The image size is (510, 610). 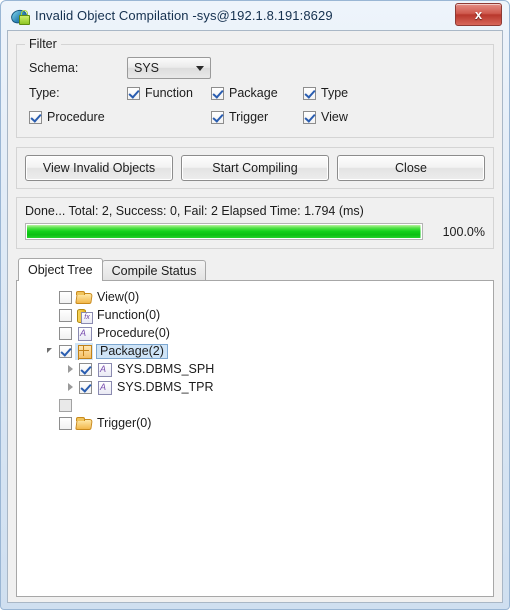 I want to click on schema-label: Schema:, so click(x=54, y=68).